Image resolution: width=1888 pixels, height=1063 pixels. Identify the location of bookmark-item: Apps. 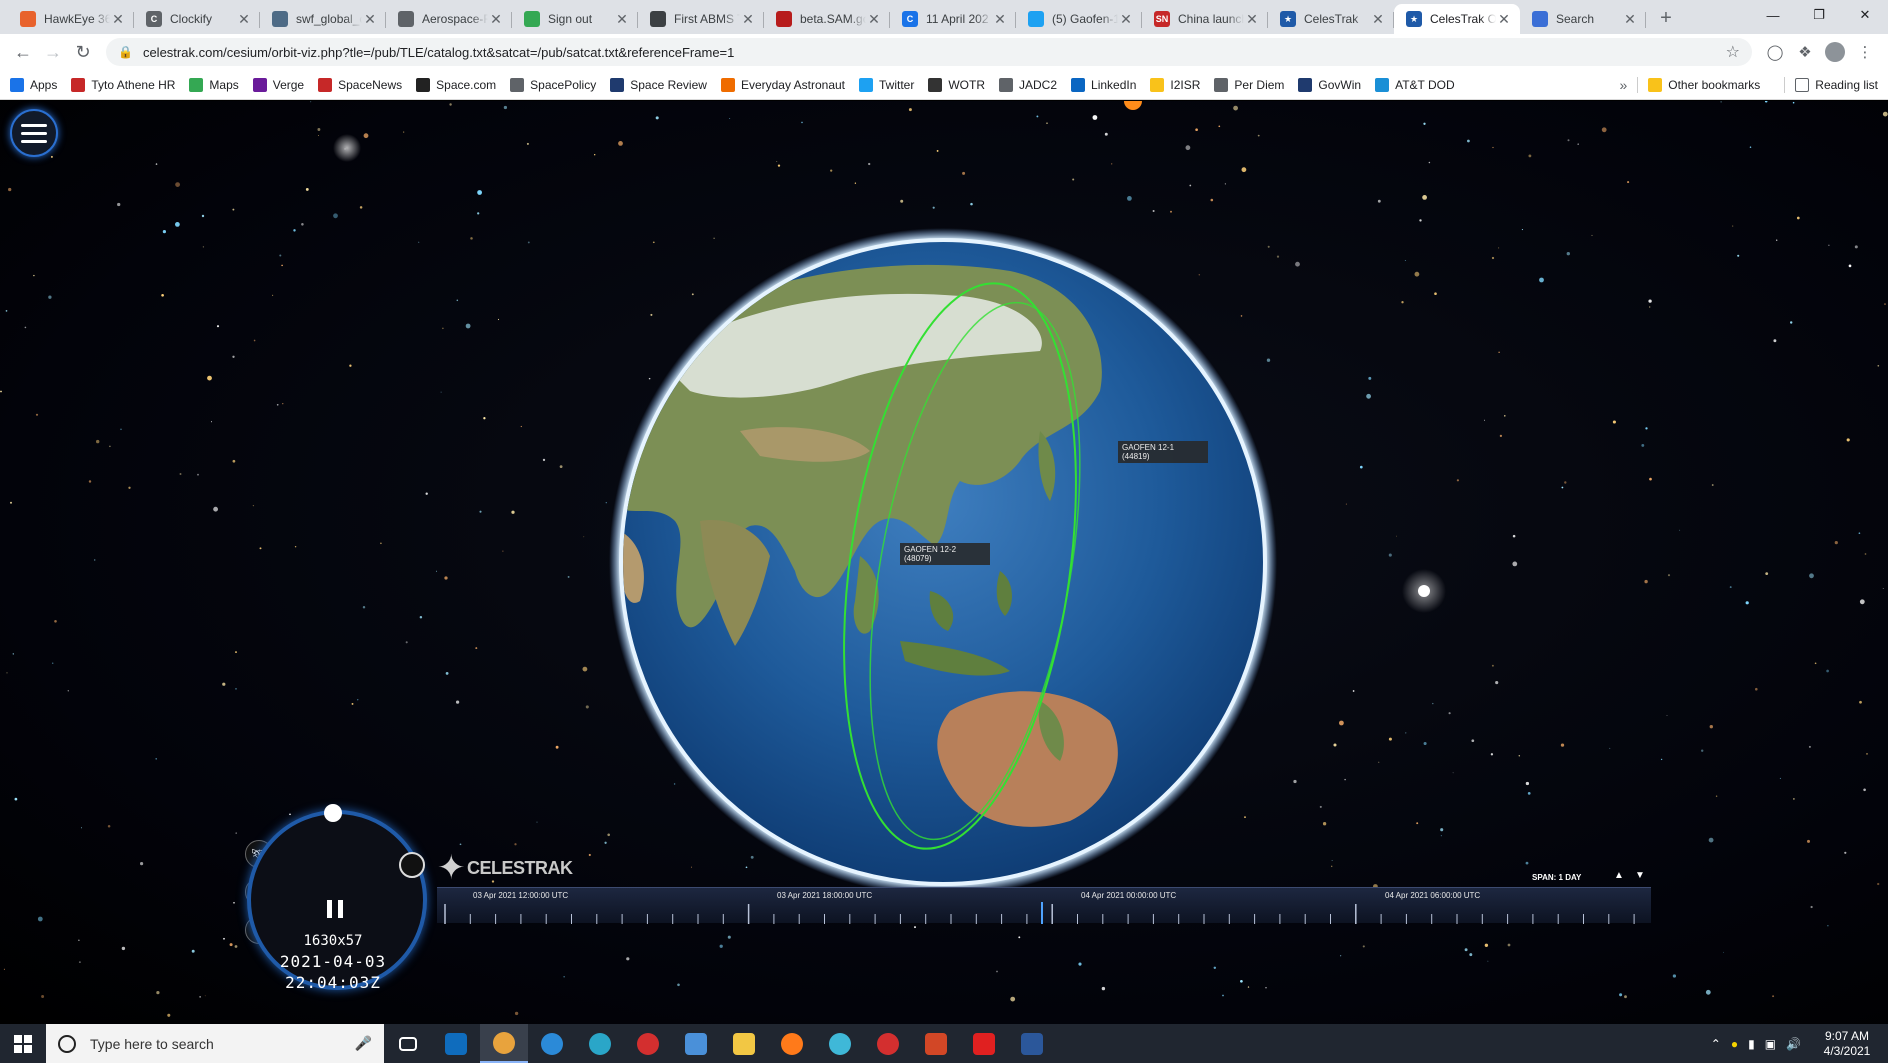
(33, 84).